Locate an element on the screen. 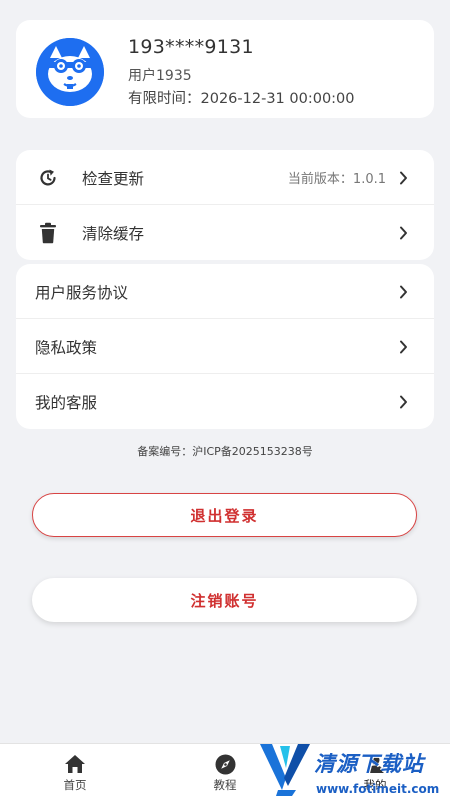  watermark-logo: 清源下载站 www.fotimeit.com is located at coordinates (353, 769).